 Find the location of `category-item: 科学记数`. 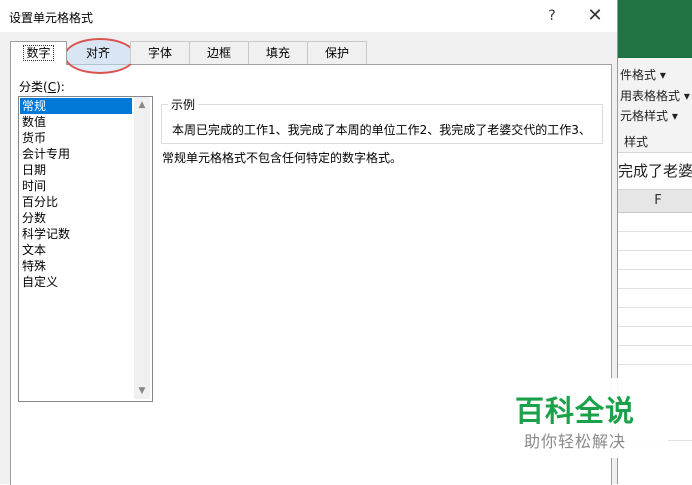

category-item: 科学记数 is located at coordinates (76, 234).